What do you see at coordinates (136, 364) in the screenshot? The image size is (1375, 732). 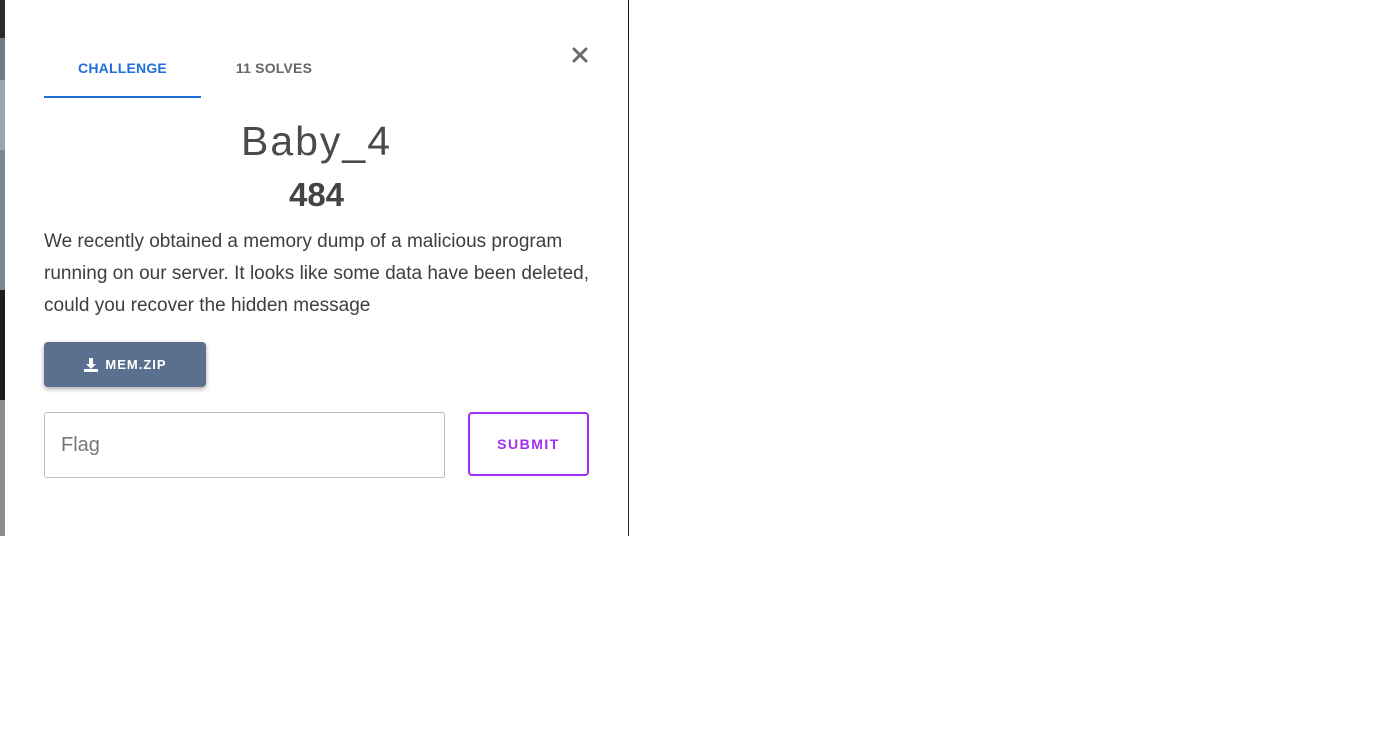 I see `download-file-label: MEM.ZIP` at bounding box center [136, 364].